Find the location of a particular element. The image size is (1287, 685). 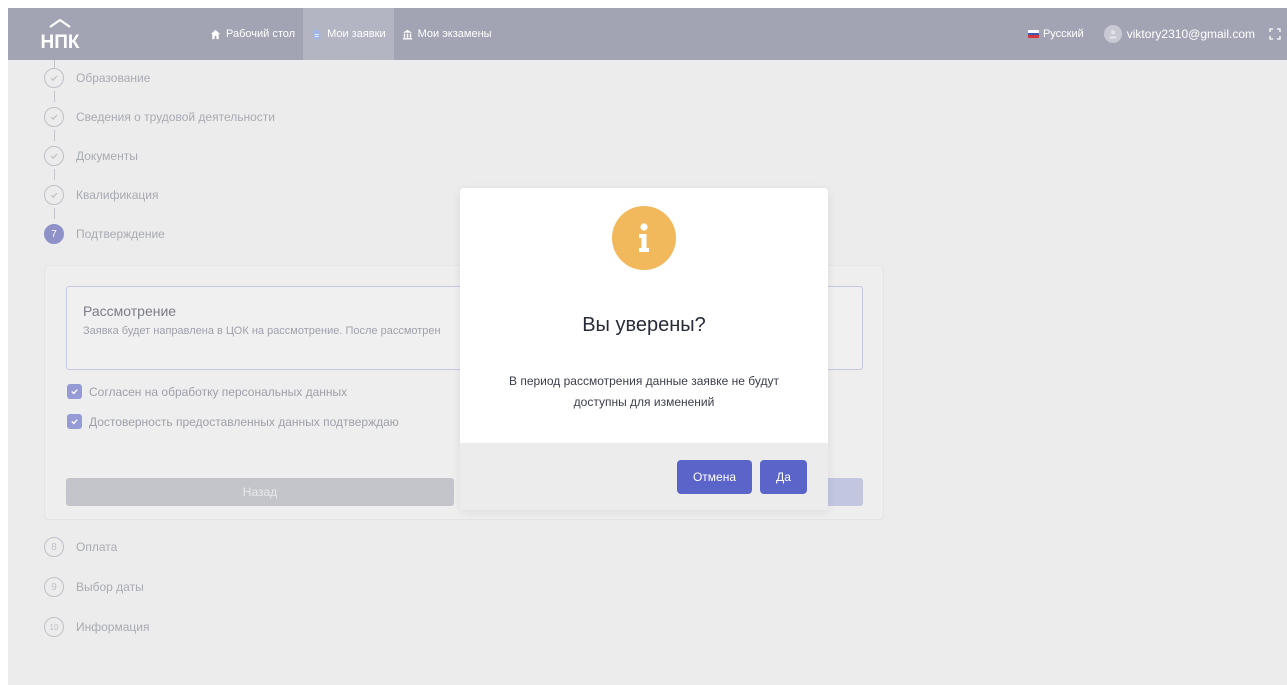

bank-icon is located at coordinates (407, 34).